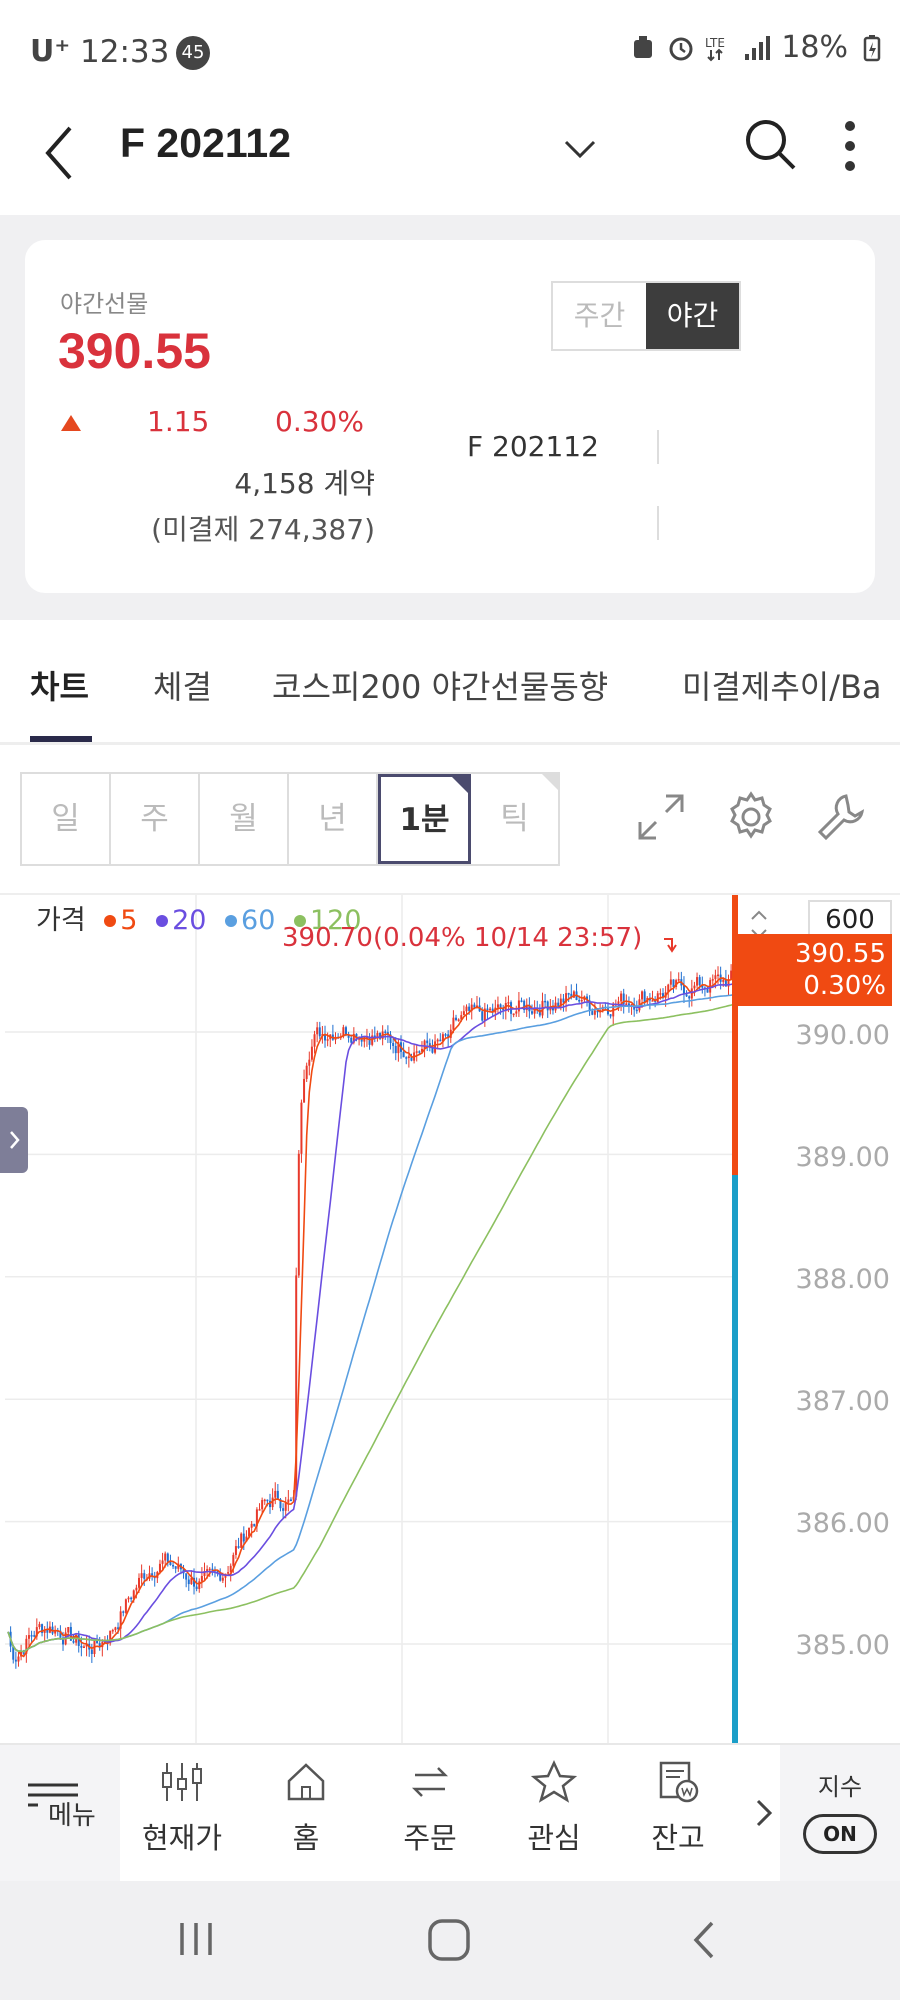 This screenshot has width=900, height=2000. Describe the element at coordinates (842, 1035) in the screenshot. I see `y-tick: 390.00` at that location.